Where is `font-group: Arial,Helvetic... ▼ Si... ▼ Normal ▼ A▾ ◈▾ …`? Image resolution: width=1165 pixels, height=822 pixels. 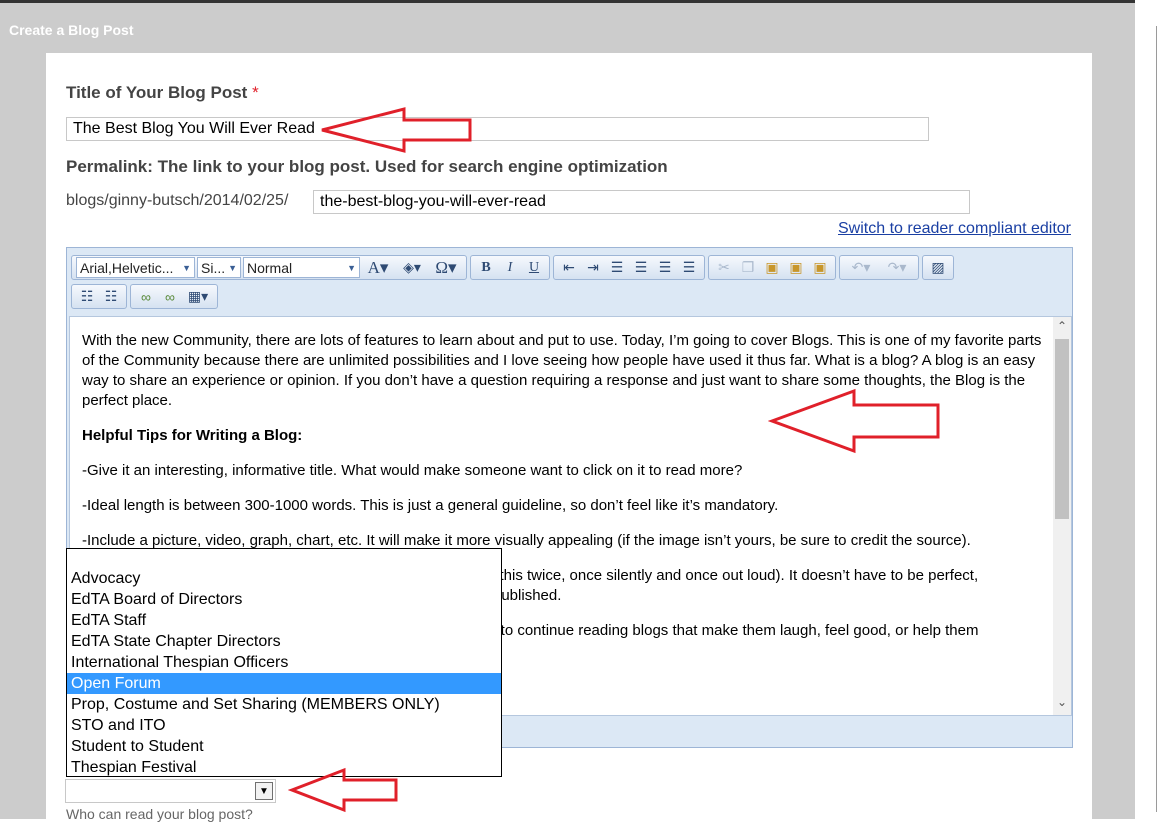
font-group: Arial,Helvetic... ▼ Si... ▼ Normal ▼ A▾ ◈▾ … is located at coordinates (269, 267).